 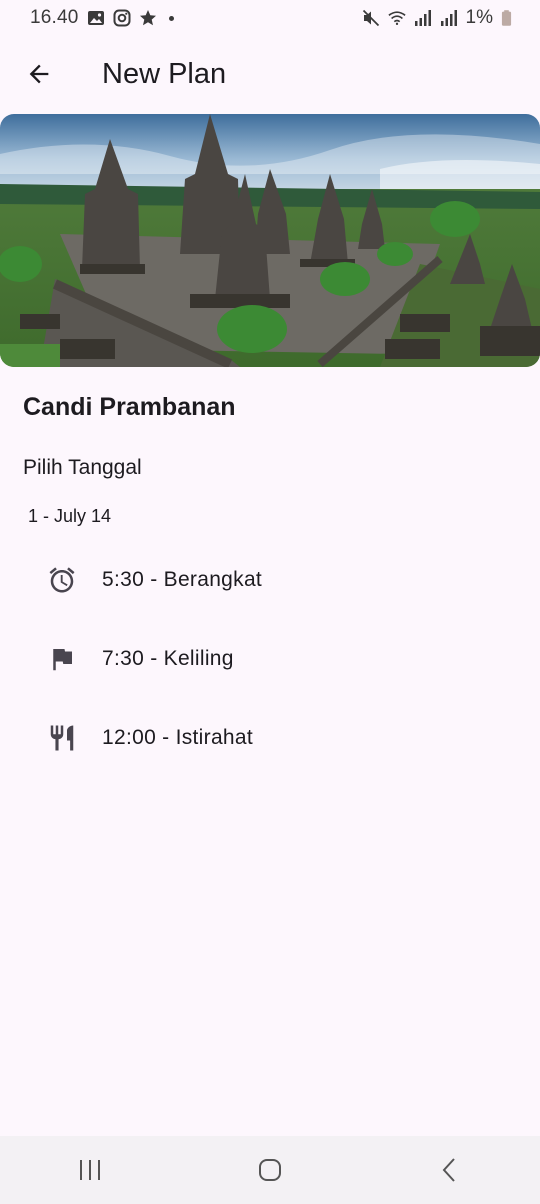 I want to click on schedule-item-text: 12:00 - Istirahat, so click(x=178, y=737).